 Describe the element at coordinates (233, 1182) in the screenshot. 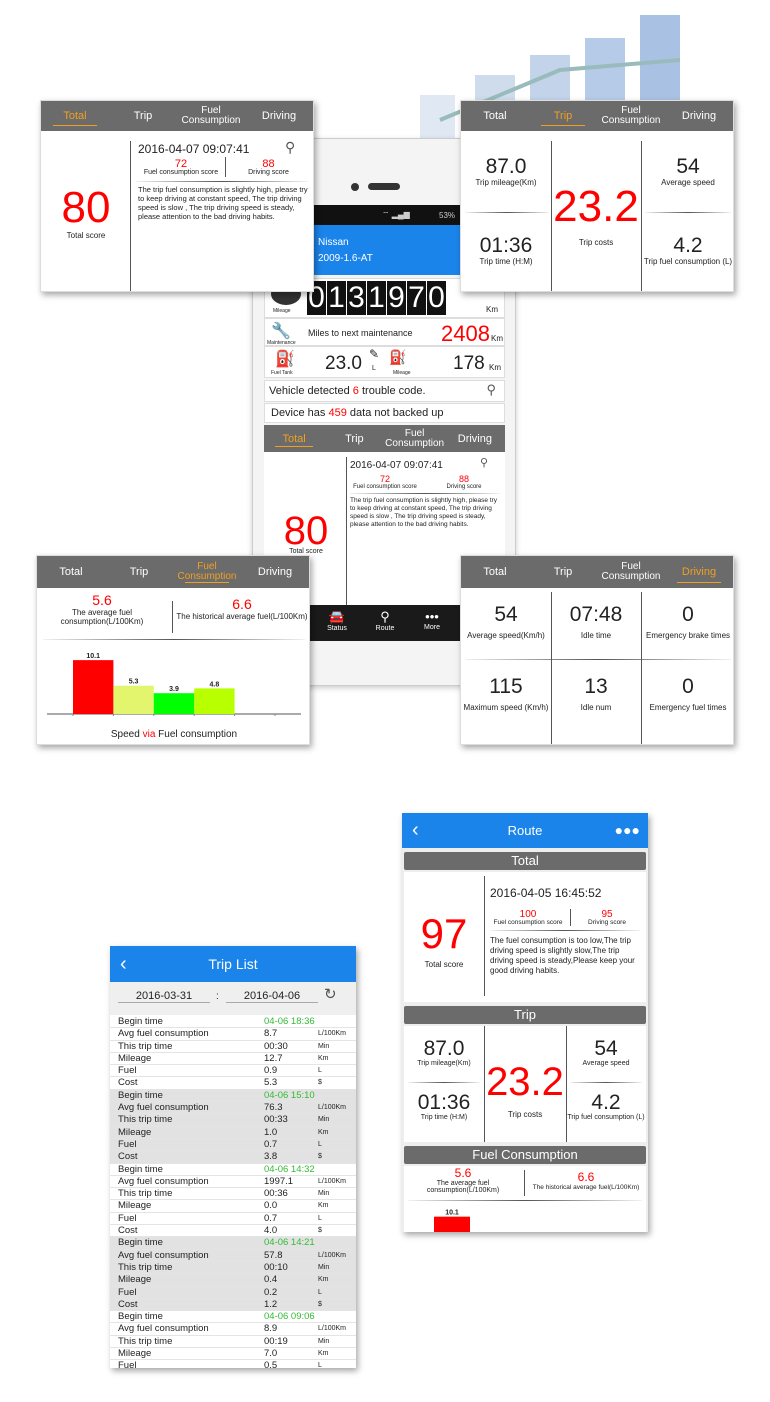

I see `trip-list-row: Avg fuel consumption 1997.1 L/100Km` at that location.